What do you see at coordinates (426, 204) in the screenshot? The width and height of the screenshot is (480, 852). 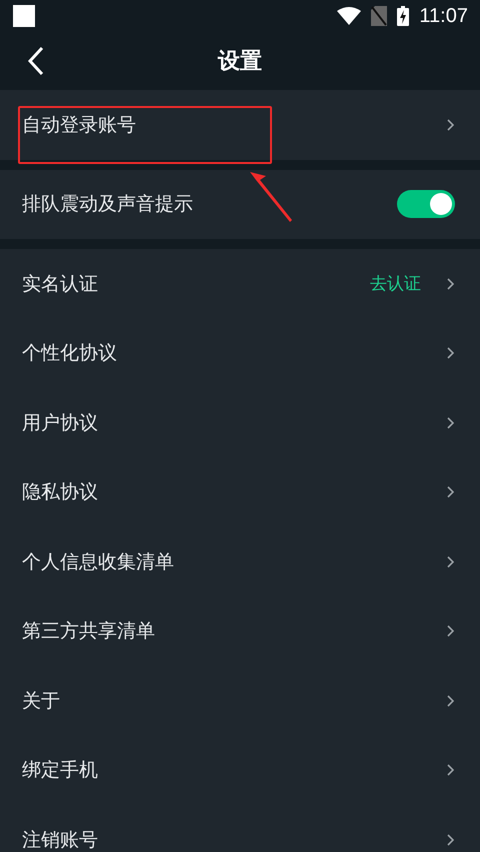 I see `toggle-switch` at bounding box center [426, 204].